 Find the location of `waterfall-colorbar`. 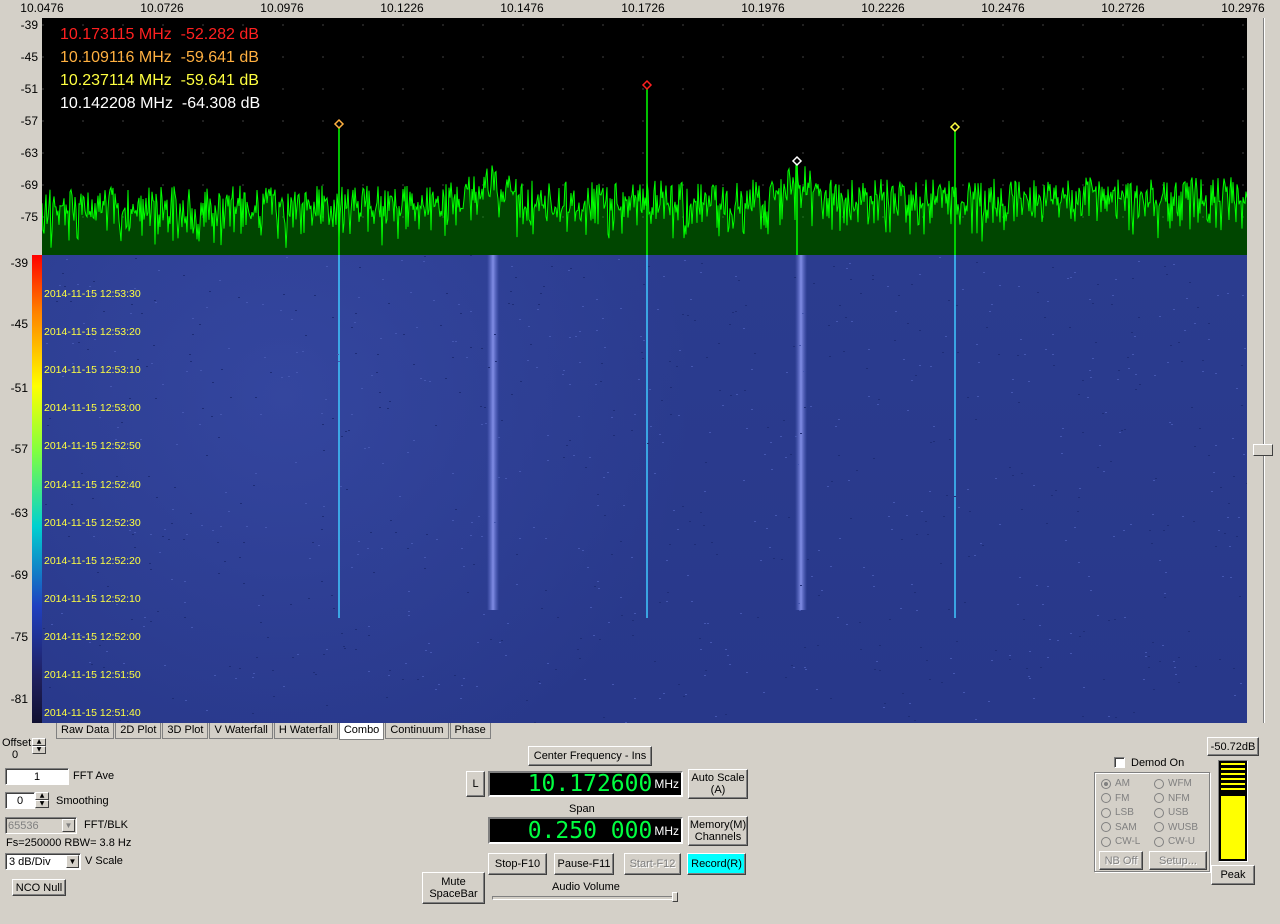

waterfall-colorbar is located at coordinates (37, 489).